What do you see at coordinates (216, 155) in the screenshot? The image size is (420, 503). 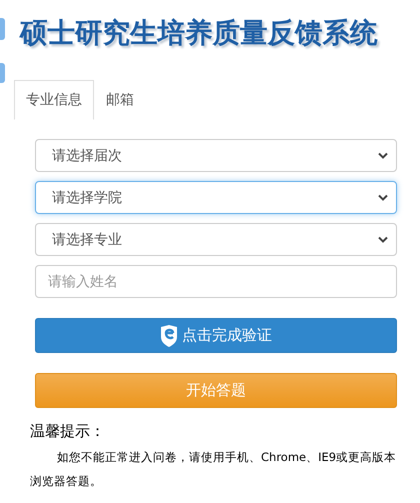 I see `dropdown: 请选择届次` at bounding box center [216, 155].